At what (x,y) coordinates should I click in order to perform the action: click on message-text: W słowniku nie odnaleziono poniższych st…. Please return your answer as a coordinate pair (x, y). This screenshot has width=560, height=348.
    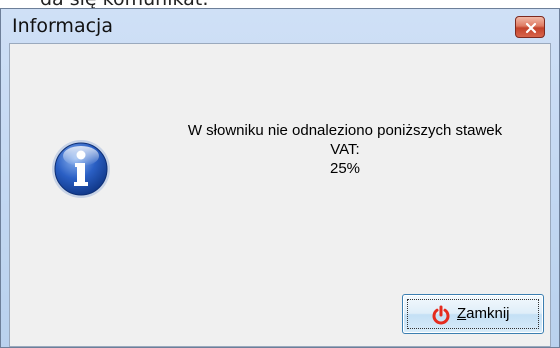
    Looking at the image, I should click on (345, 149).